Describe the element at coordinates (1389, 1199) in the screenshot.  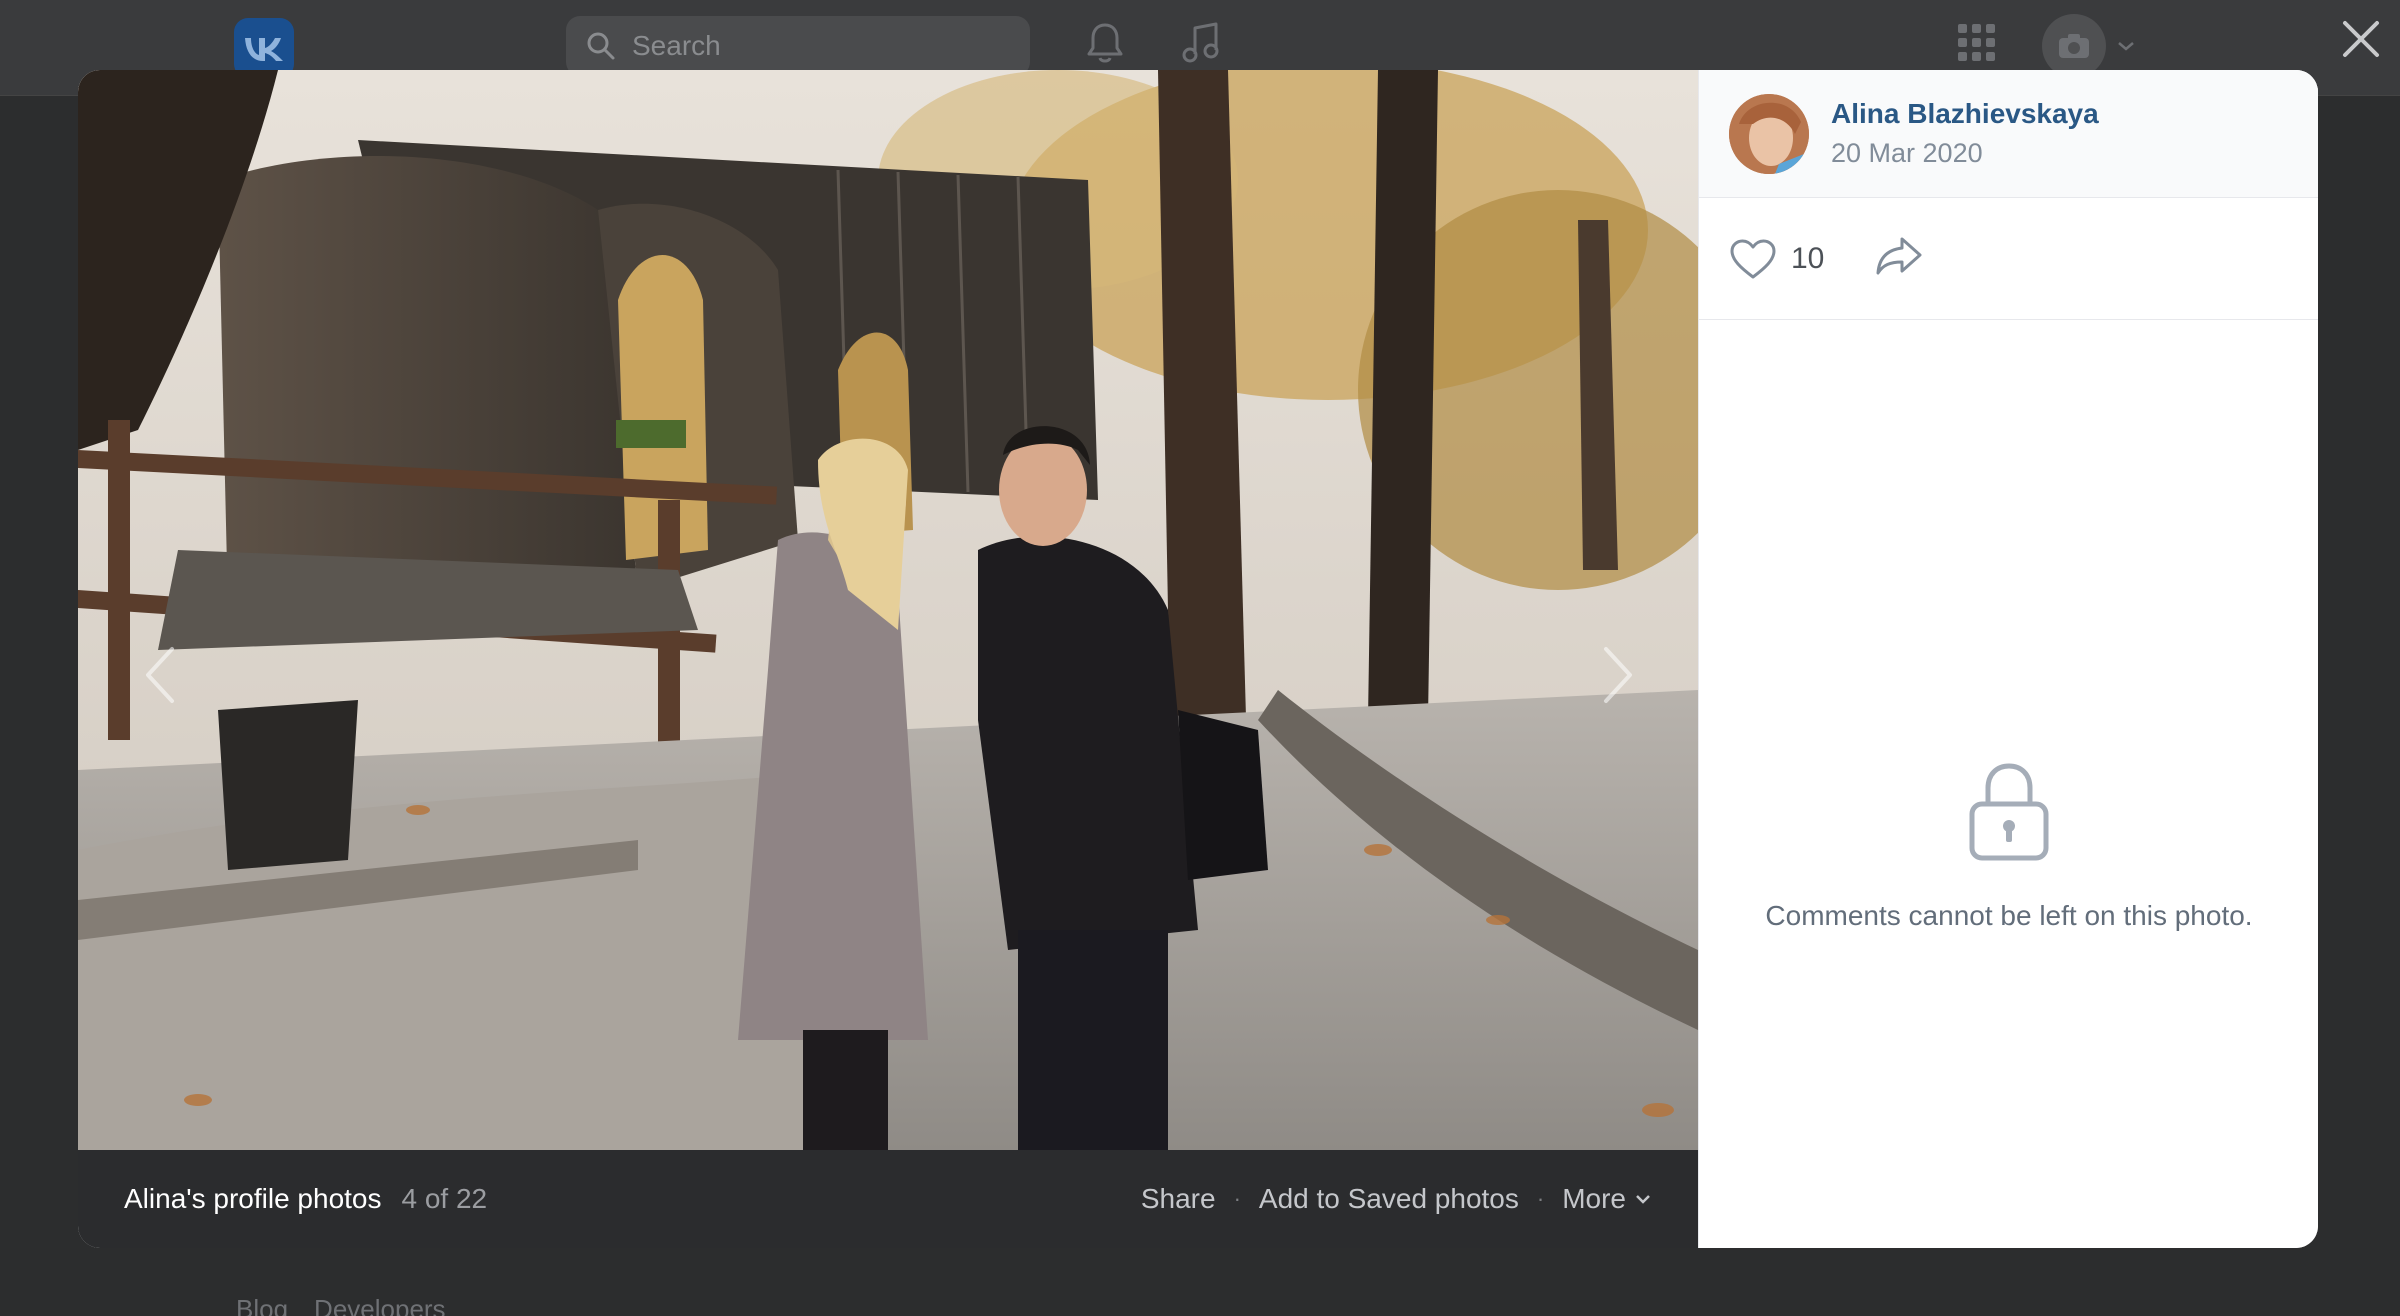
I see `add-to-saved-action: Add to Saved photos` at that location.